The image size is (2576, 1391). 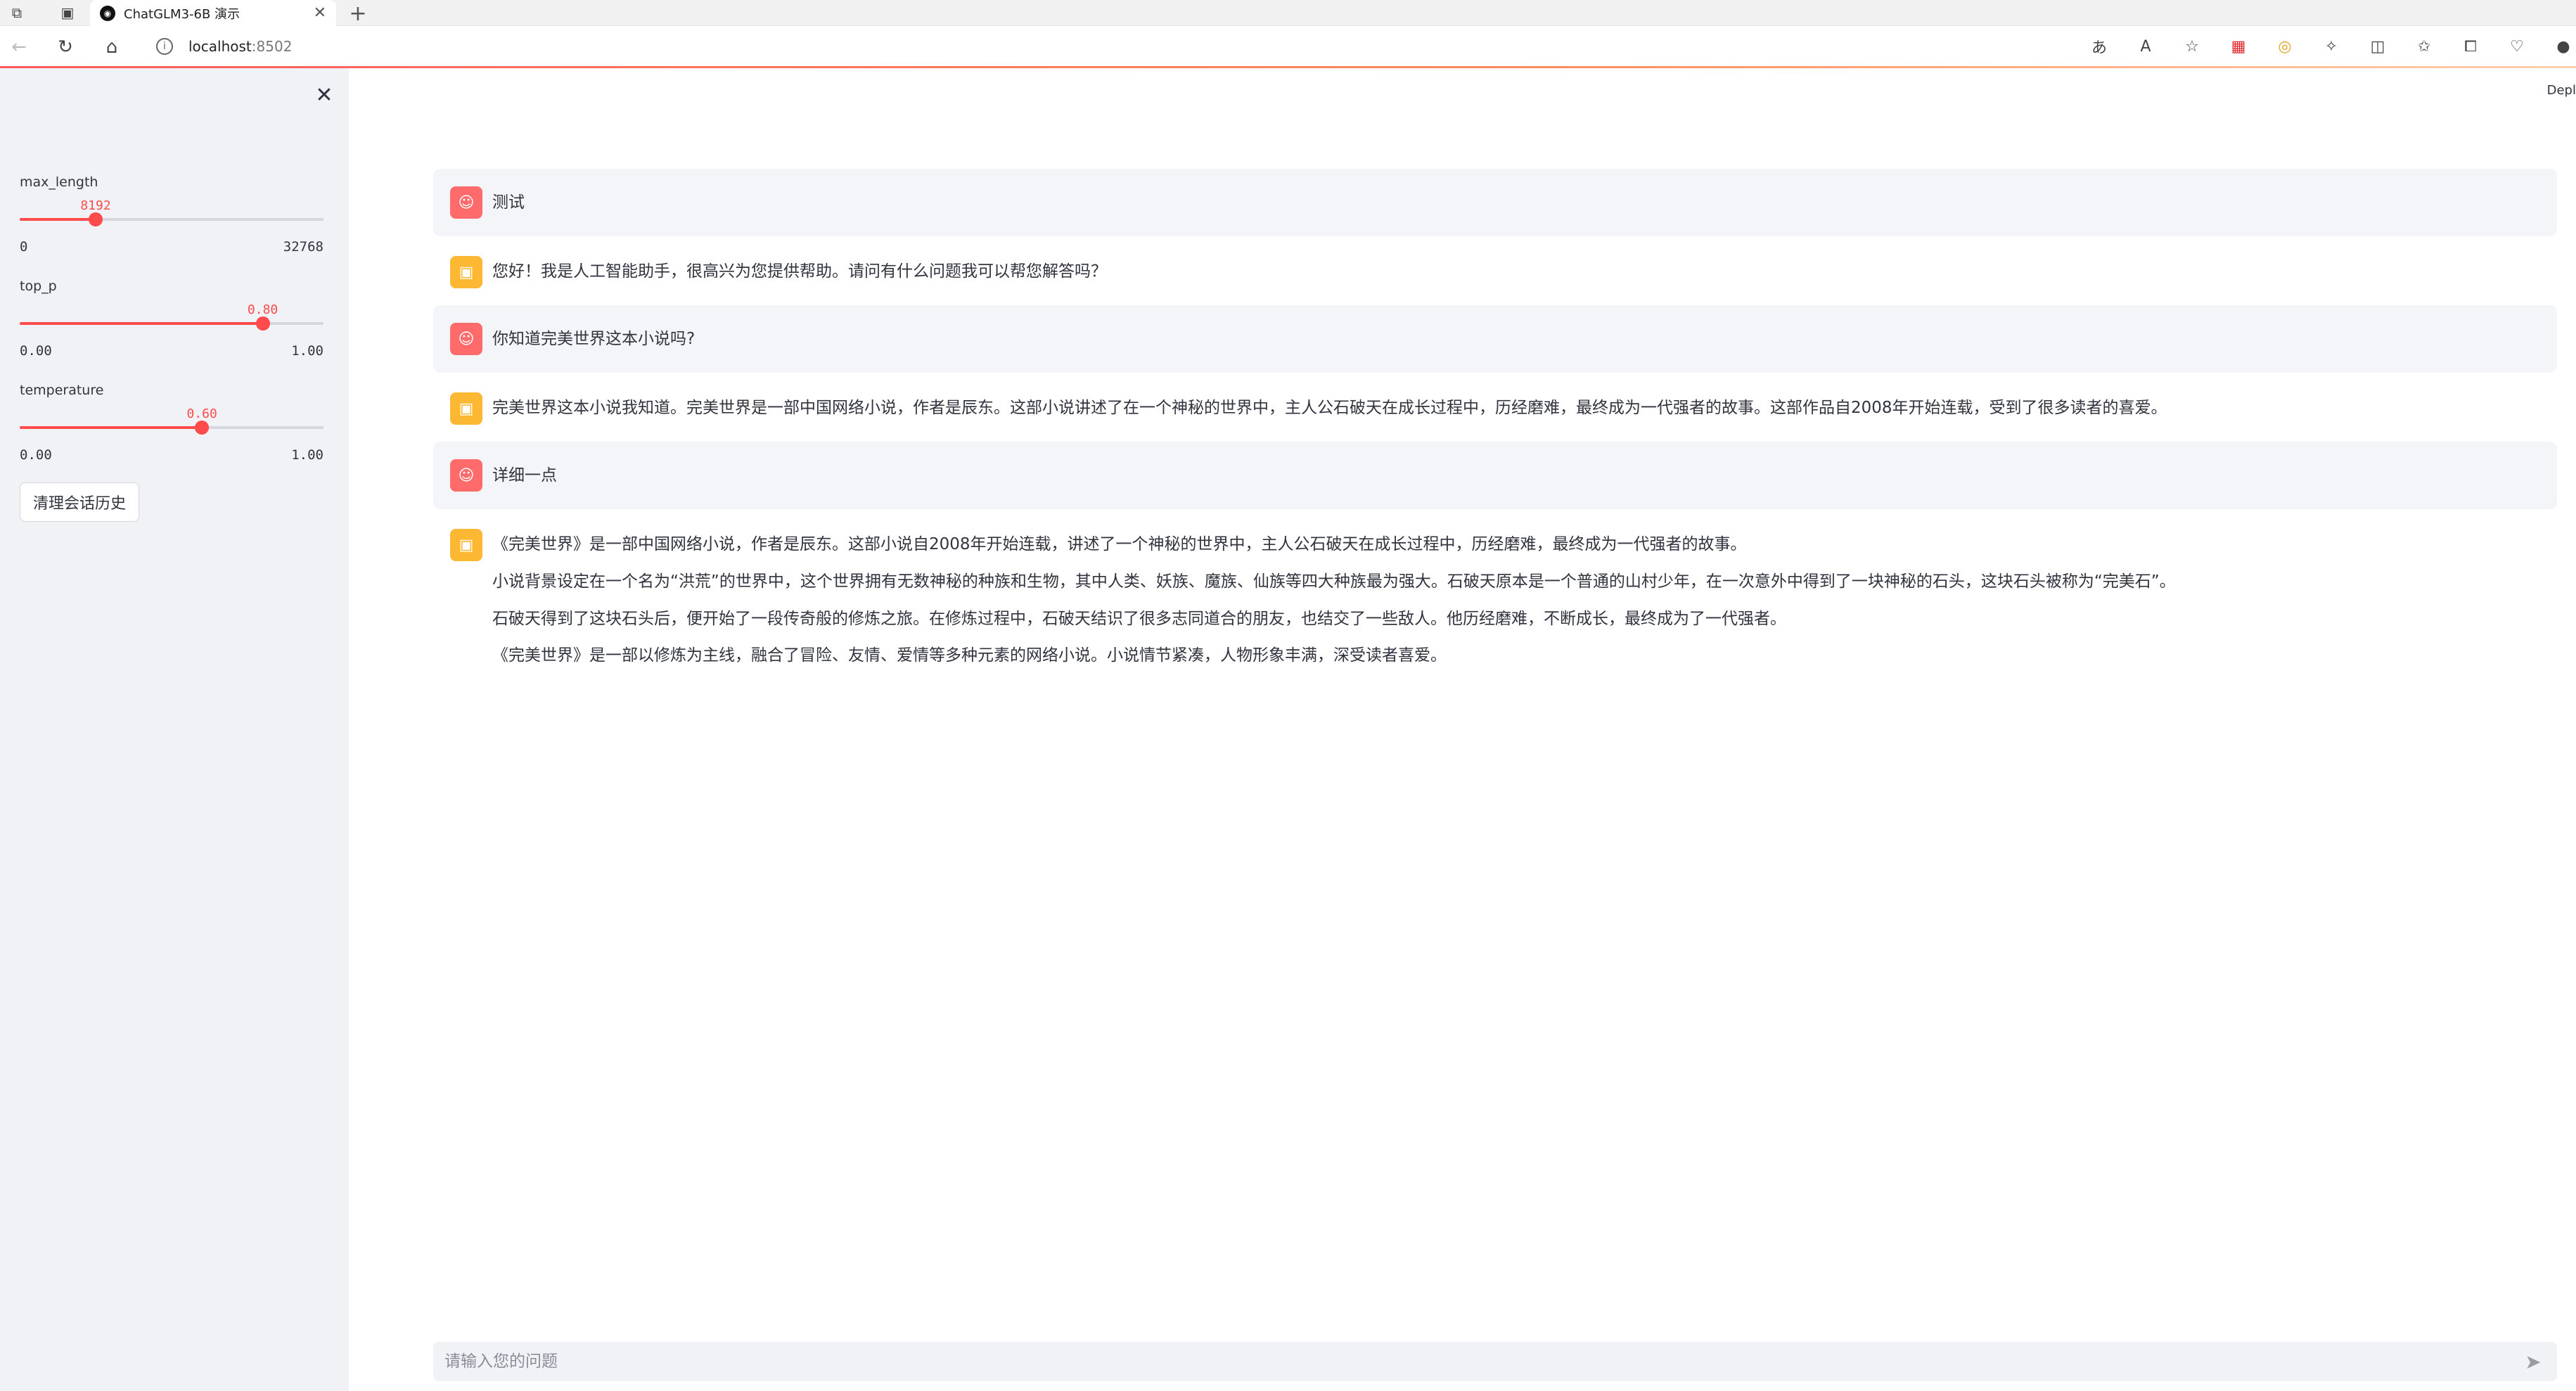 What do you see at coordinates (2470, 46) in the screenshot?
I see `collections-icon: ⧠` at bounding box center [2470, 46].